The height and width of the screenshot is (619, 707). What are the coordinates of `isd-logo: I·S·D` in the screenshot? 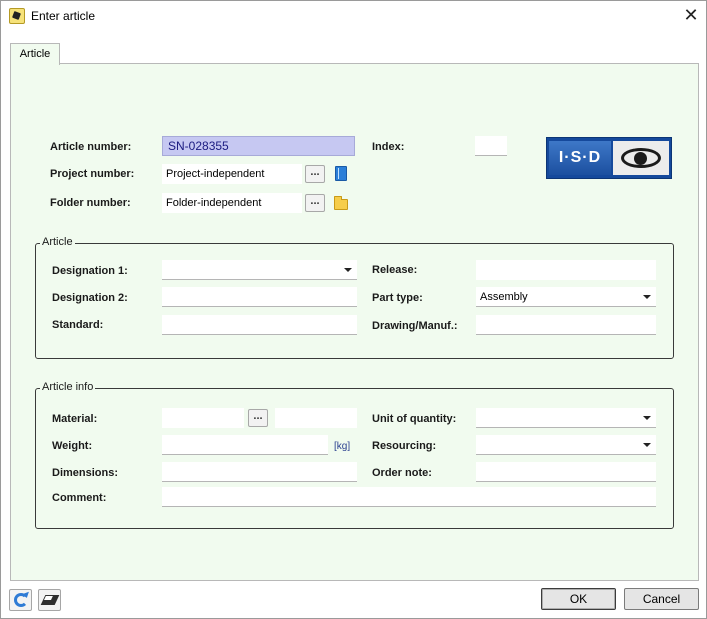 It's located at (609, 158).